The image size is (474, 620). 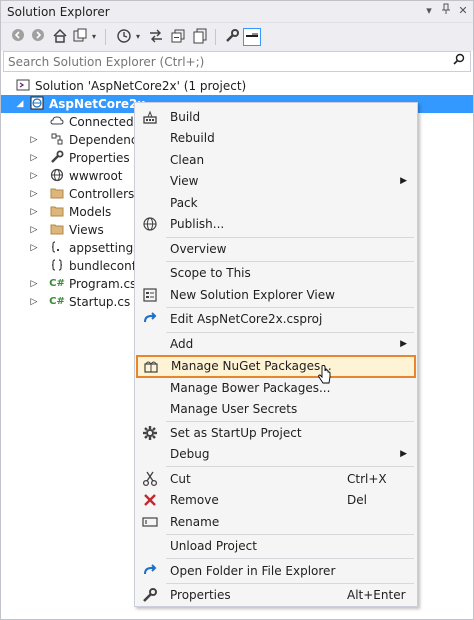 I want to click on tree-item-label: AspNetCore2x, so click(x=97, y=104).